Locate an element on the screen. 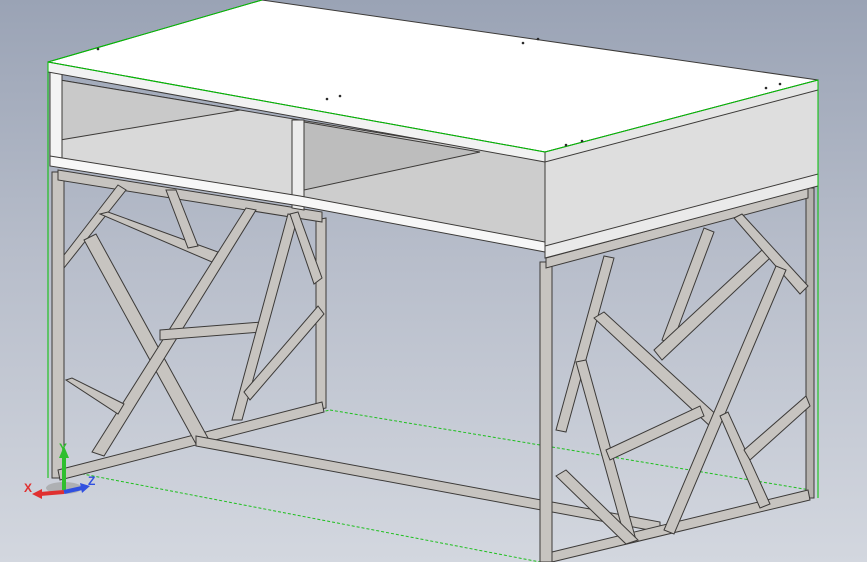  z-axis-label: Z is located at coordinates (91, 481).